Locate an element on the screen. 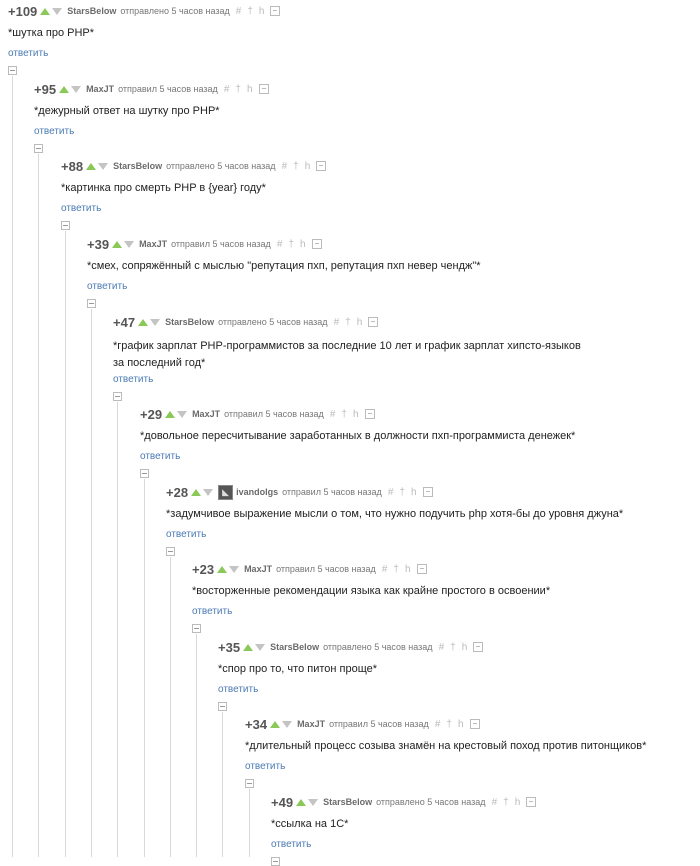 The image size is (700, 866). user-avatar: ◣ is located at coordinates (226, 492).